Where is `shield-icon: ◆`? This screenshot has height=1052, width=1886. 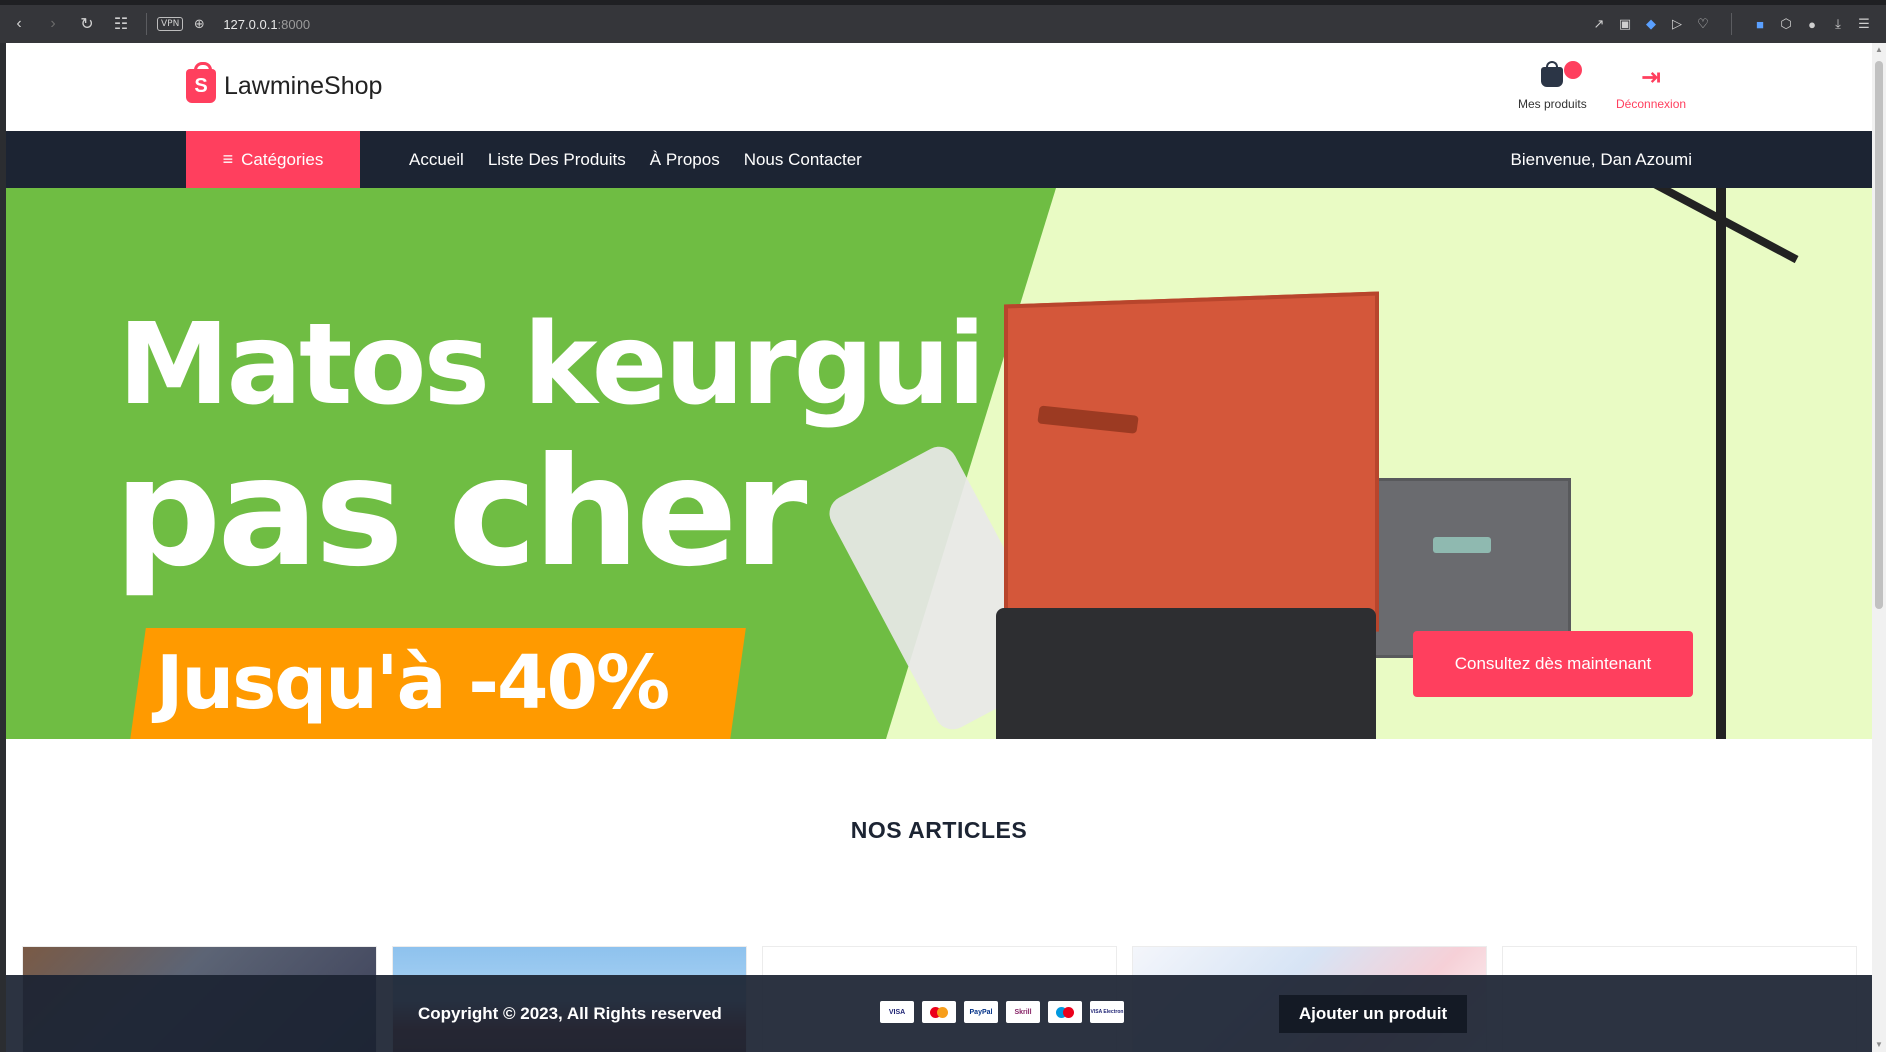
shield-icon: ◆ is located at coordinates (1651, 24).